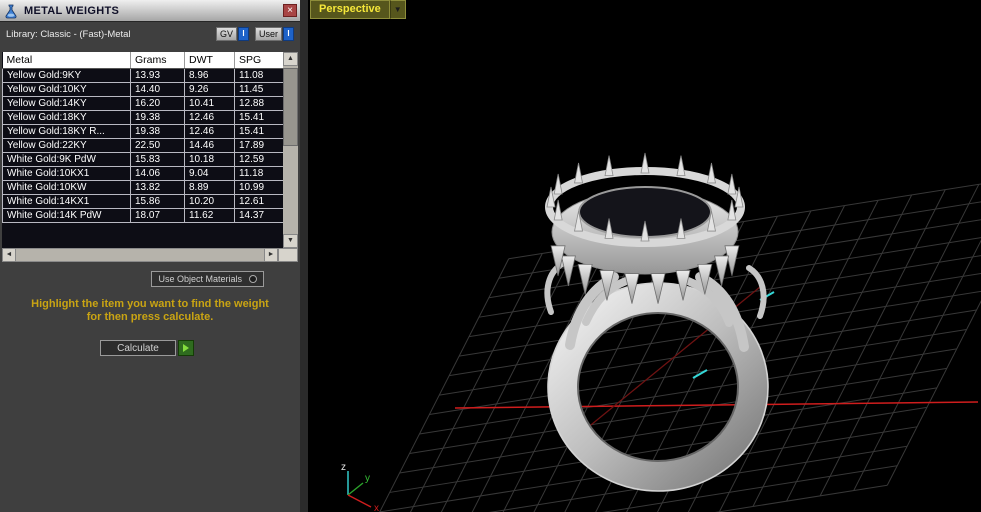 The image size is (981, 512). I want to click on gv-toggle: GV l, so click(232, 34).